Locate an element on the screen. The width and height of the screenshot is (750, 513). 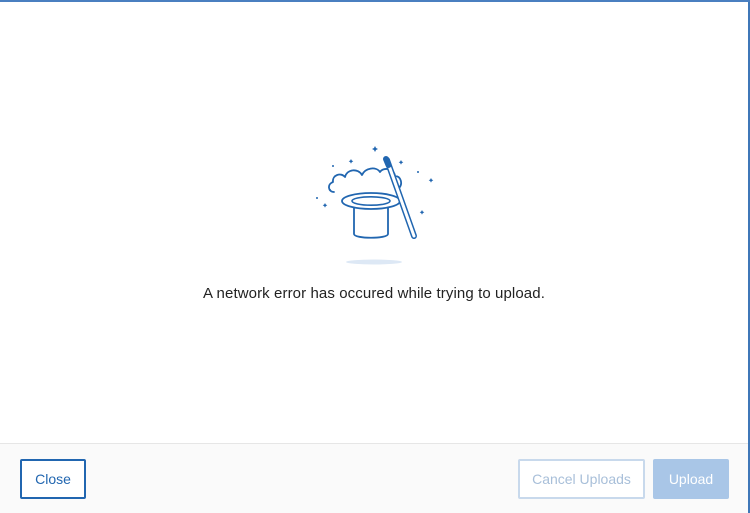
cancel-uploads-button: Cancel Uploads is located at coordinates (581, 479).